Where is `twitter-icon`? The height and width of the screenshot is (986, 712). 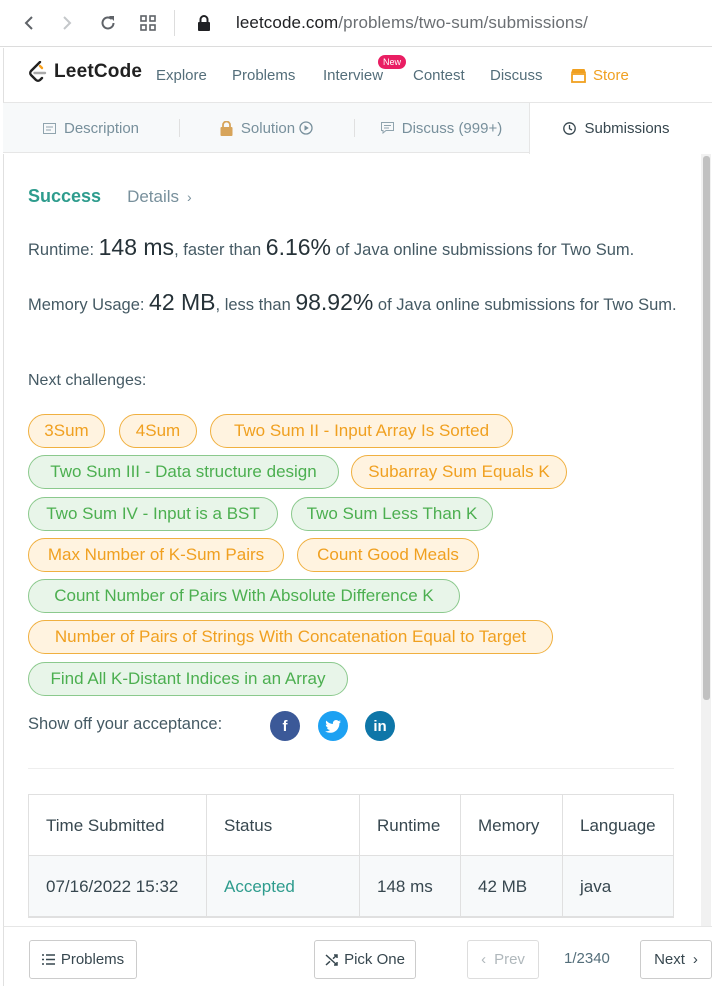
twitter-icon is located at coordinates (333, 726).